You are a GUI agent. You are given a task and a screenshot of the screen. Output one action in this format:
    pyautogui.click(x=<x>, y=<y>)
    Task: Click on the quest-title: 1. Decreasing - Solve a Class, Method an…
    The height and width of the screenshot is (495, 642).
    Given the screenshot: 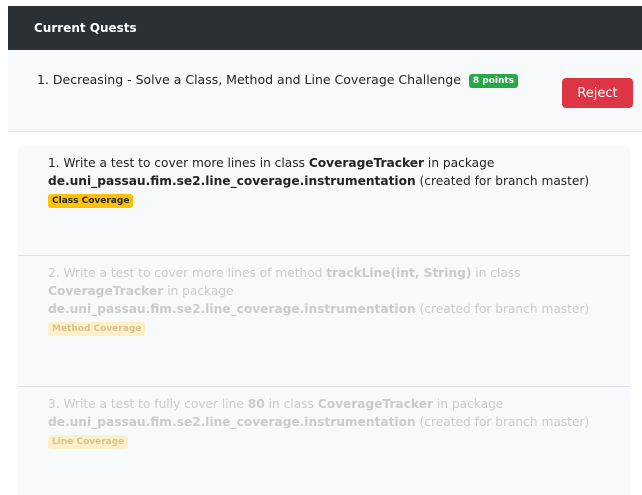 What is the action you would take?
    pyautogui.click(x=249, y=79)
    